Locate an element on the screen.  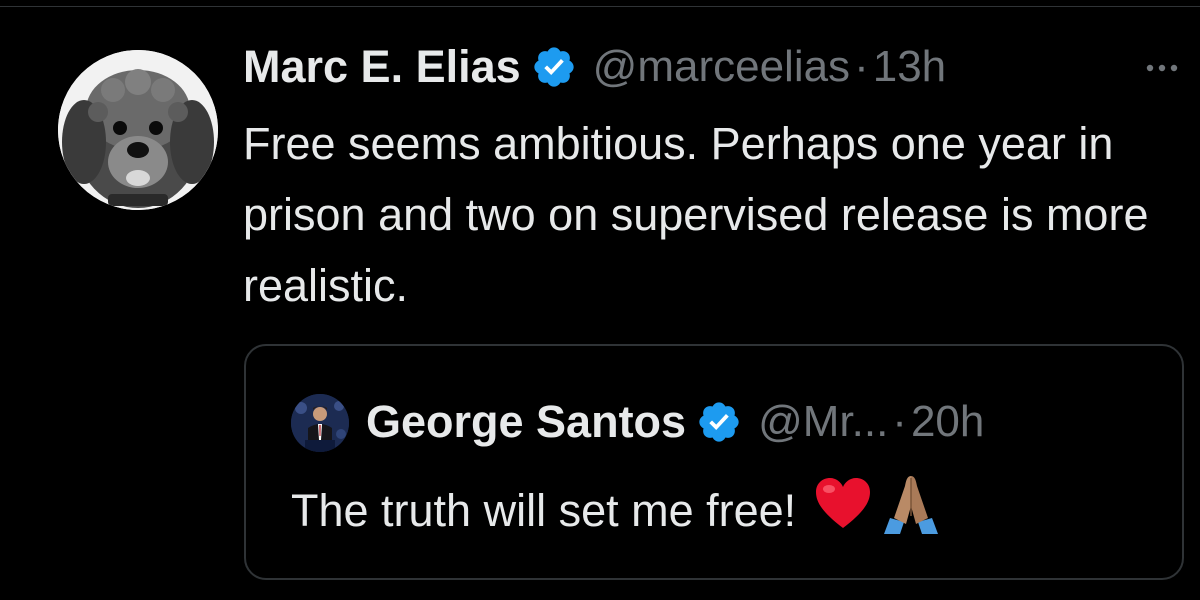
quoted-tweet-text: The truth will set me free! is located at coordinates (544, 510).